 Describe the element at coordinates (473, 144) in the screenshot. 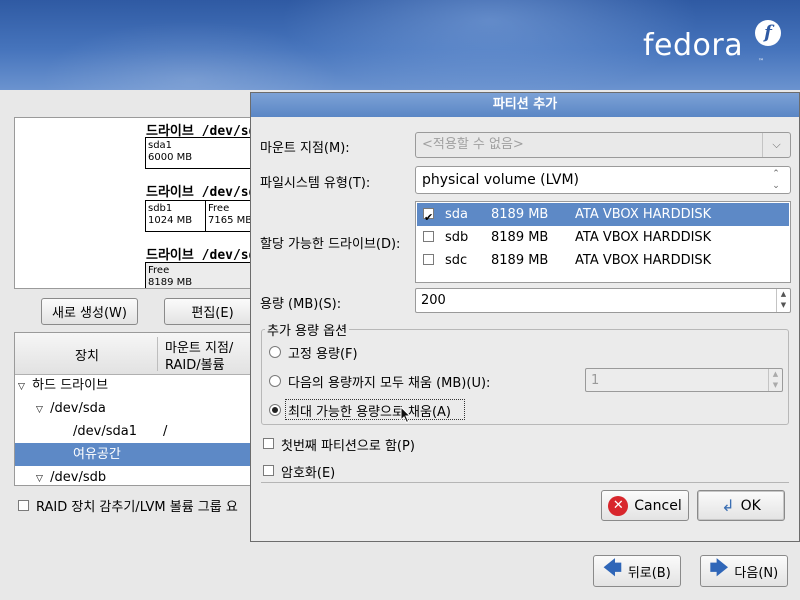

I see `mount-point-value: <적용할 수 없음>` at that location.